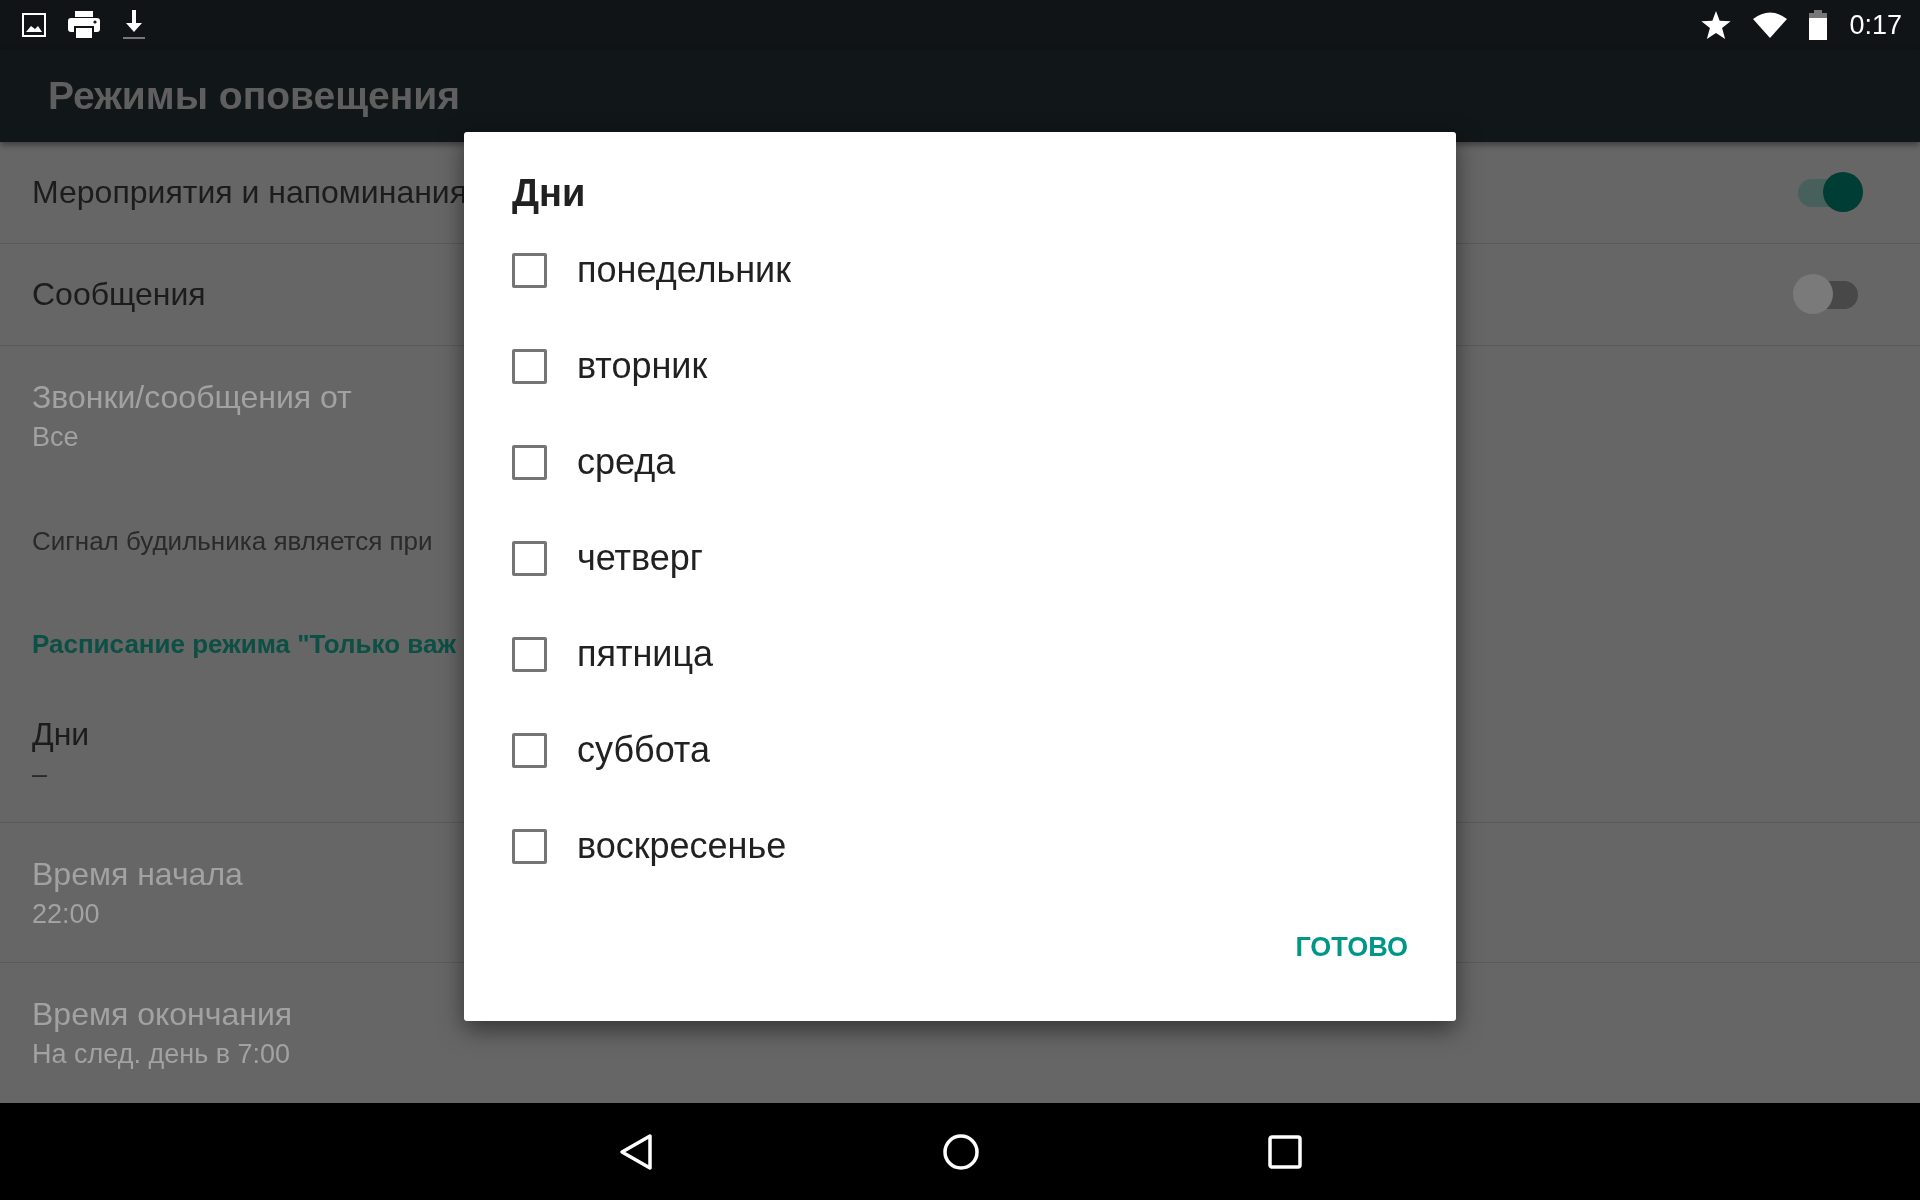 The width and height of the screenshot is (1920, 1200). Describe the element at coordinates (84, 25) in the screenshot. I see `printer-icon` at that location.